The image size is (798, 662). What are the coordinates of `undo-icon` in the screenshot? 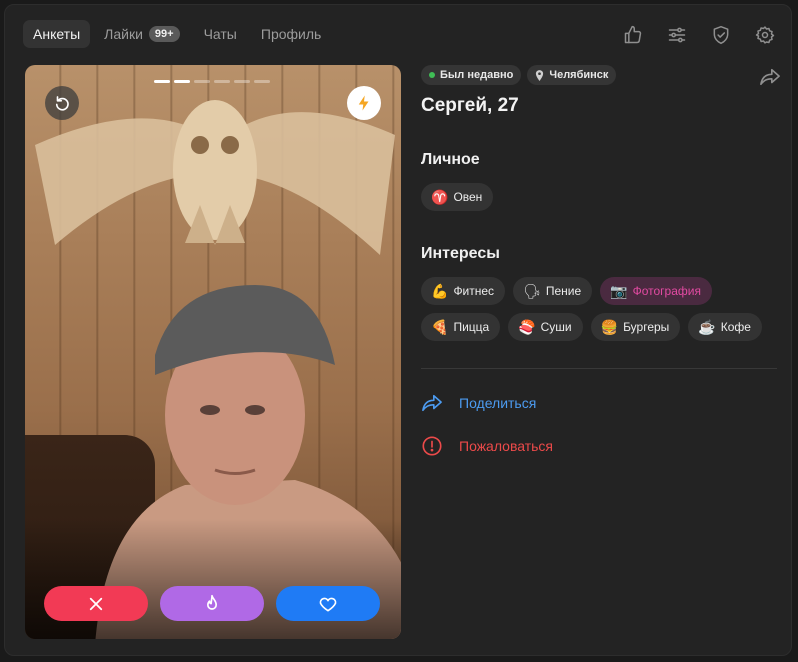 It's located at (62, 103).